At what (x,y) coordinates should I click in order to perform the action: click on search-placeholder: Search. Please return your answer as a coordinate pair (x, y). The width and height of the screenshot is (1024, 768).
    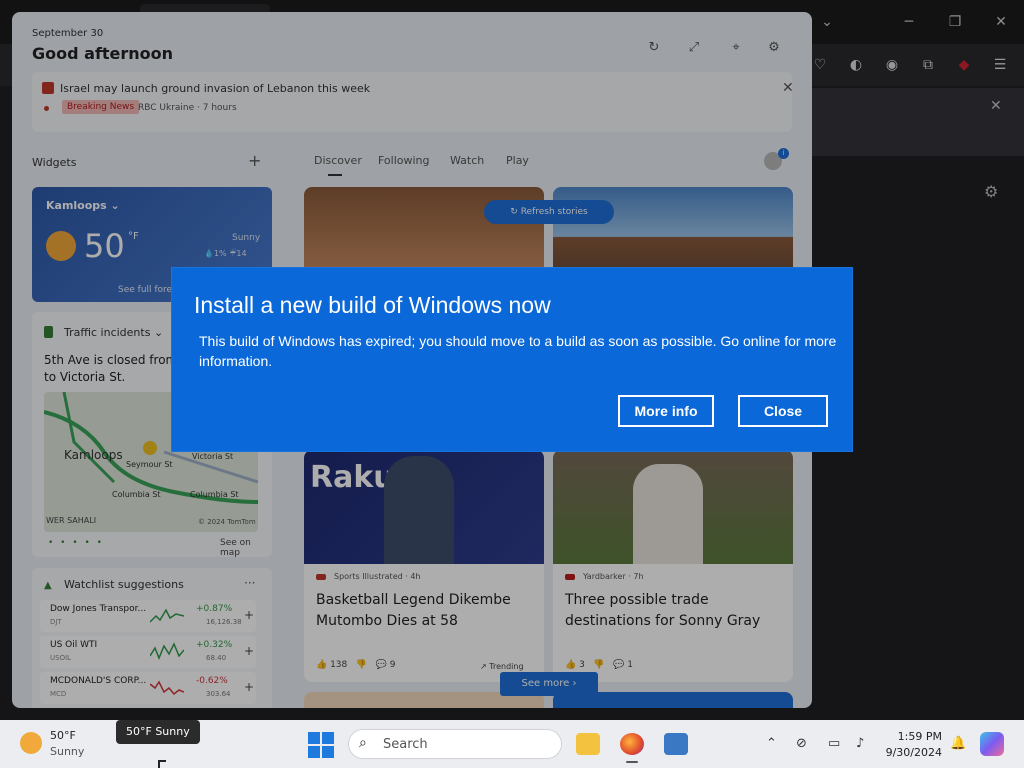
    Looking at the image, I should click on (405, 744).